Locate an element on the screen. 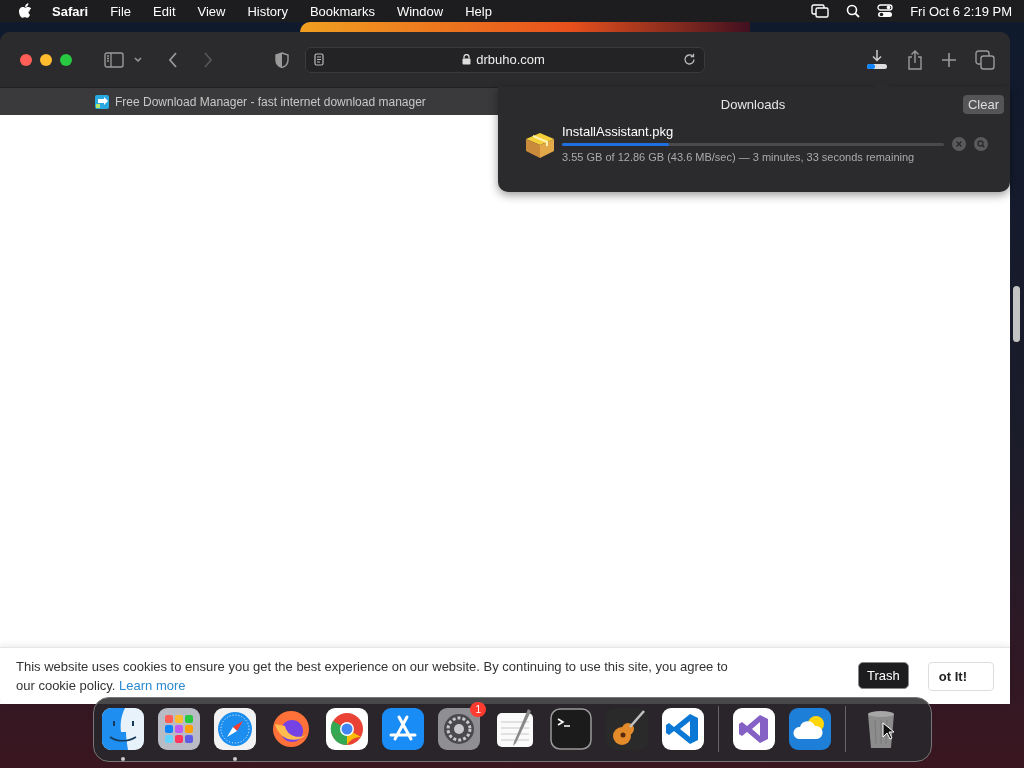  chevron-down-icon is located at coordinates (138, 59).